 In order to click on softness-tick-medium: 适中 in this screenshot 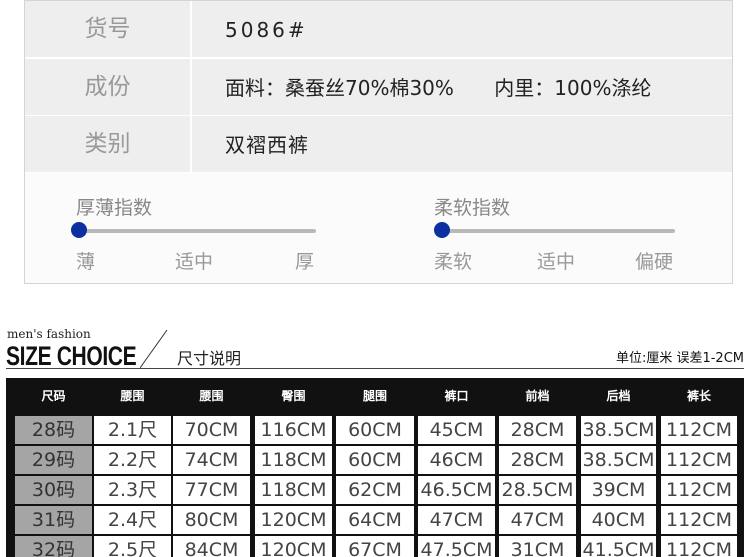, I will do `click(556, 262)`.